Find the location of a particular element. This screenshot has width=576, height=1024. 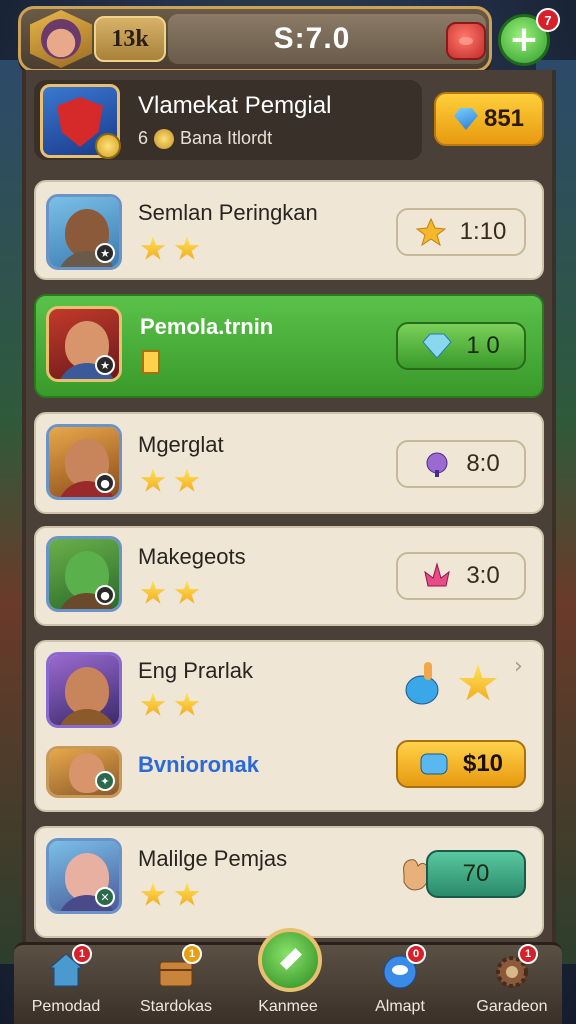

subtitle-text: Bana Itlordt is located at coordinates (226, 138).